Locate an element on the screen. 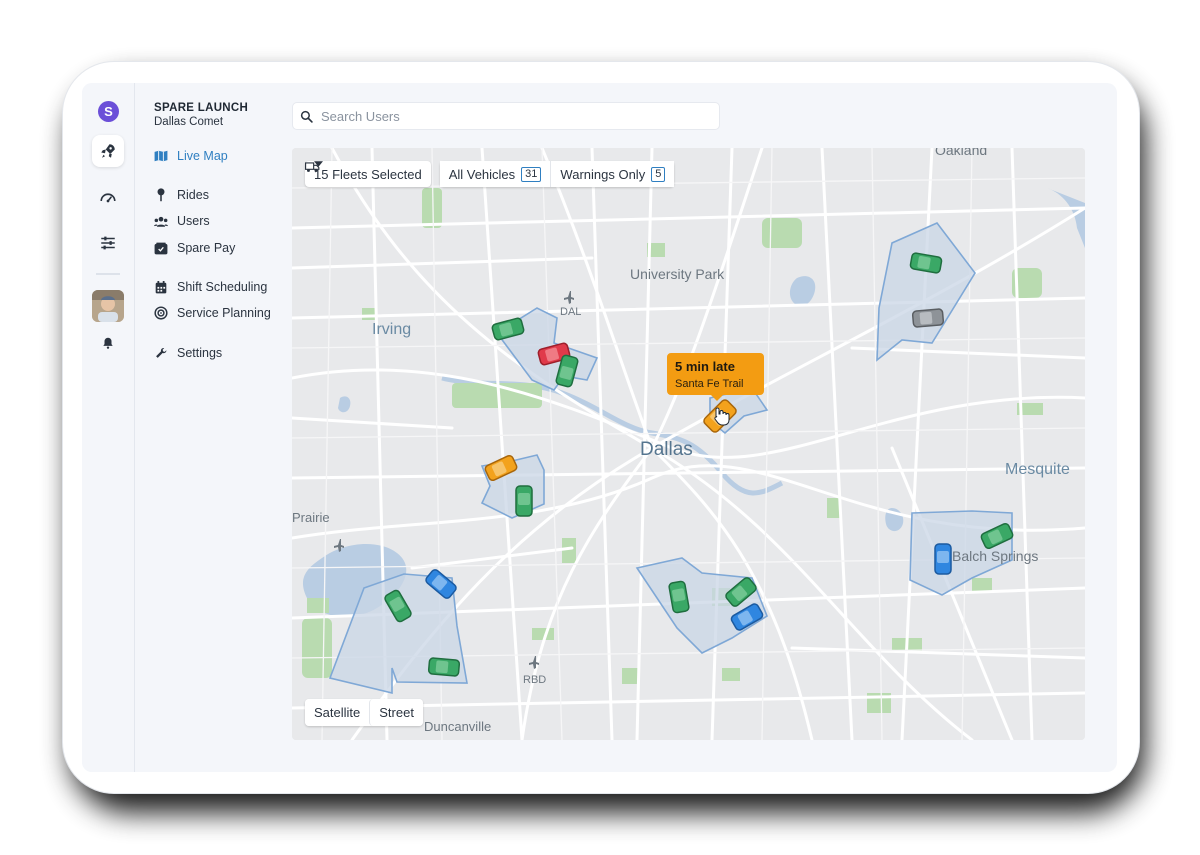 This screenshot has height=855, width=1200. map-label-rbd: RBD is located at coordinates (535, 680).